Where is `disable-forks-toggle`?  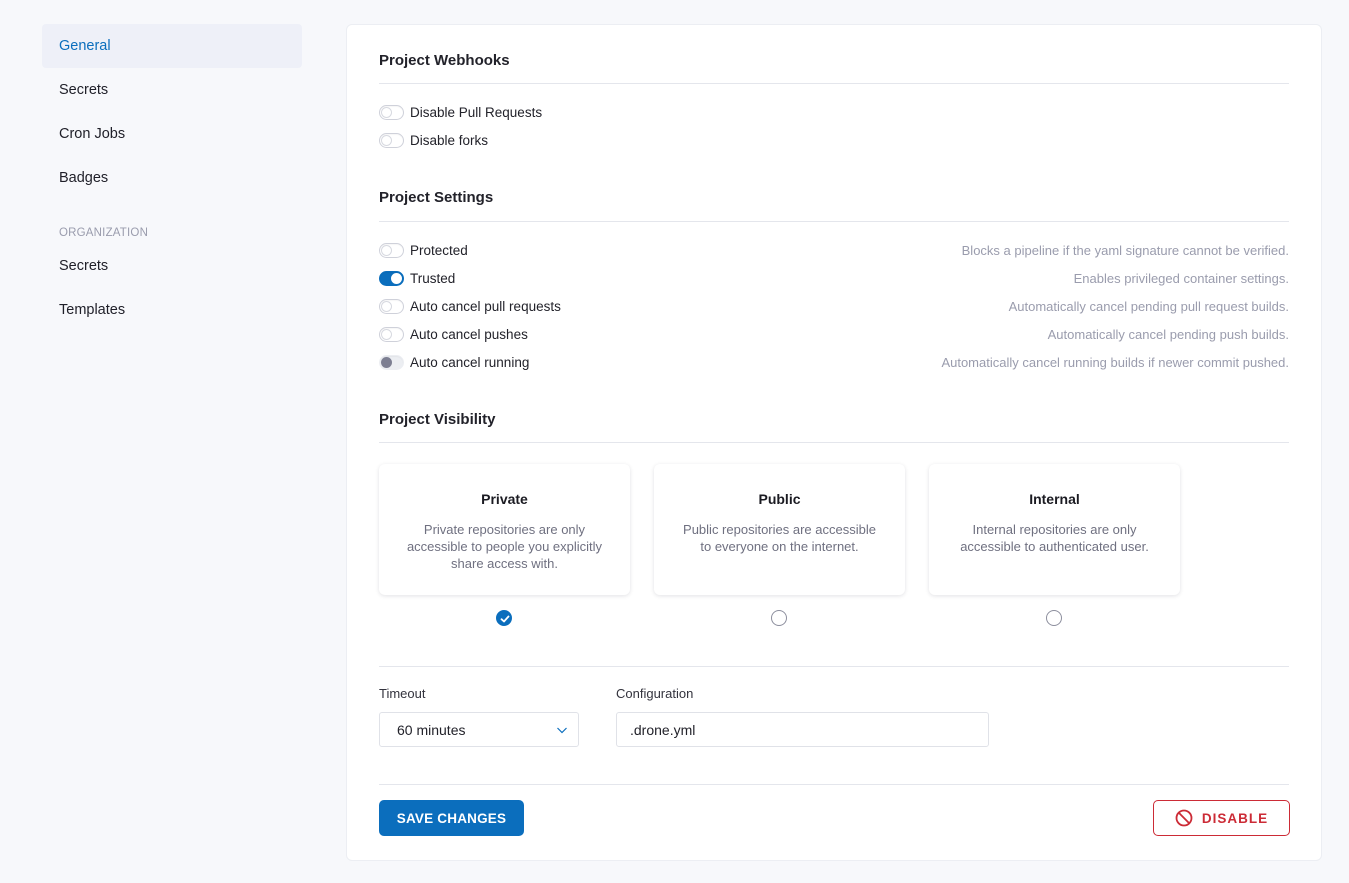 disable-forks-toggle is located at coordinates (391, 140).